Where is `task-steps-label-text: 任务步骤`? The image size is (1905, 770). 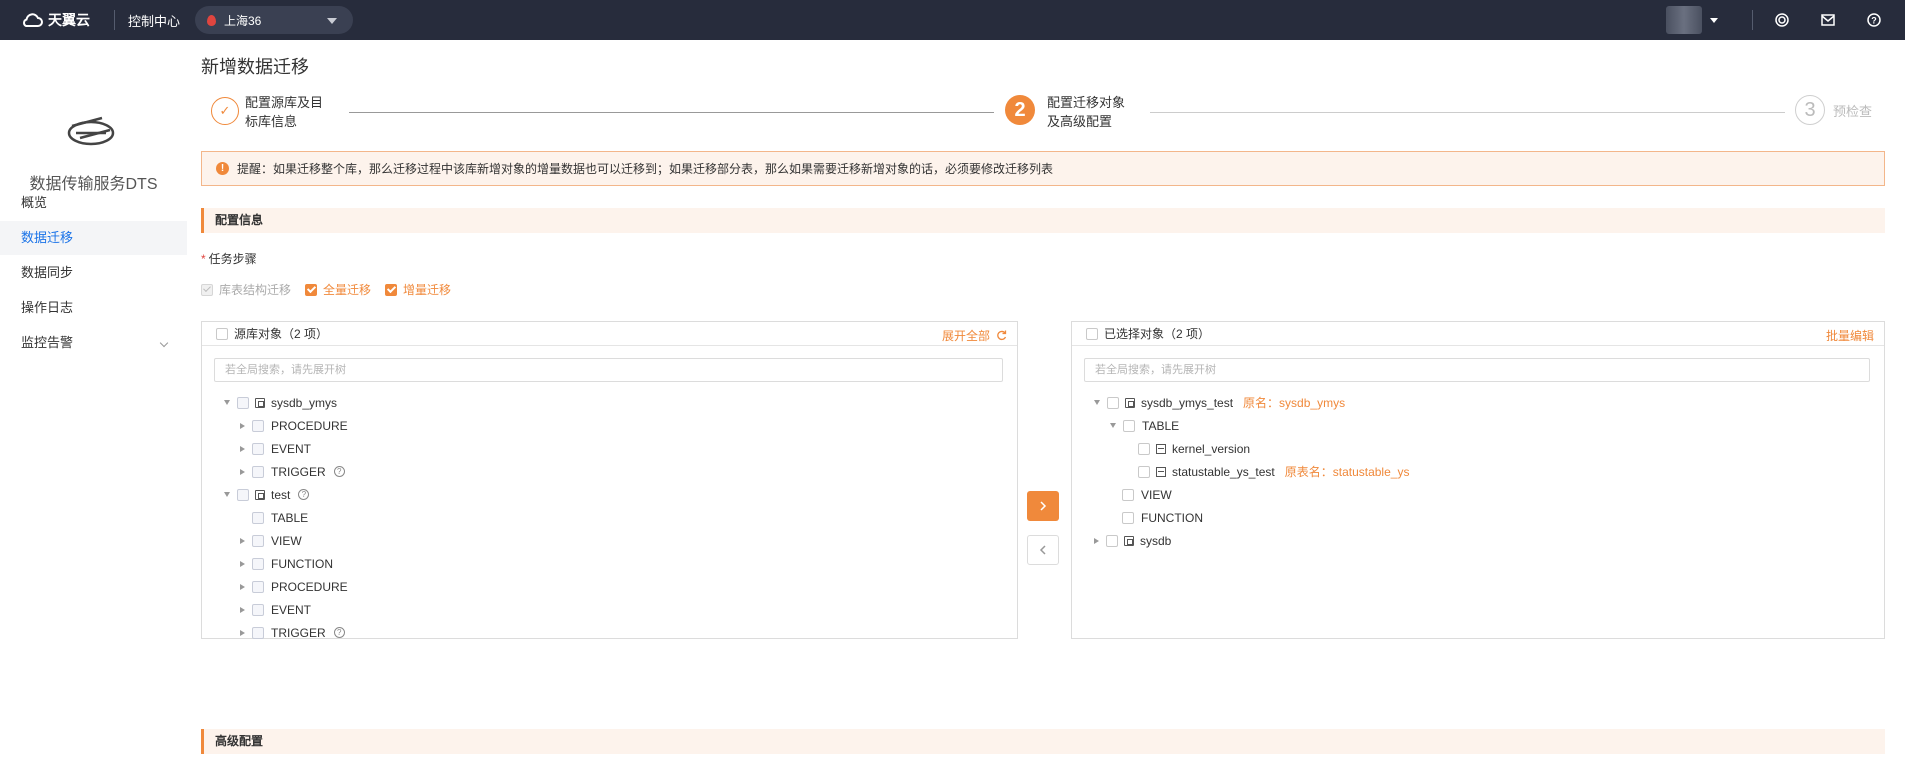 task-steps-label-text: 任务步骤 is located at coordinates (232, 259).